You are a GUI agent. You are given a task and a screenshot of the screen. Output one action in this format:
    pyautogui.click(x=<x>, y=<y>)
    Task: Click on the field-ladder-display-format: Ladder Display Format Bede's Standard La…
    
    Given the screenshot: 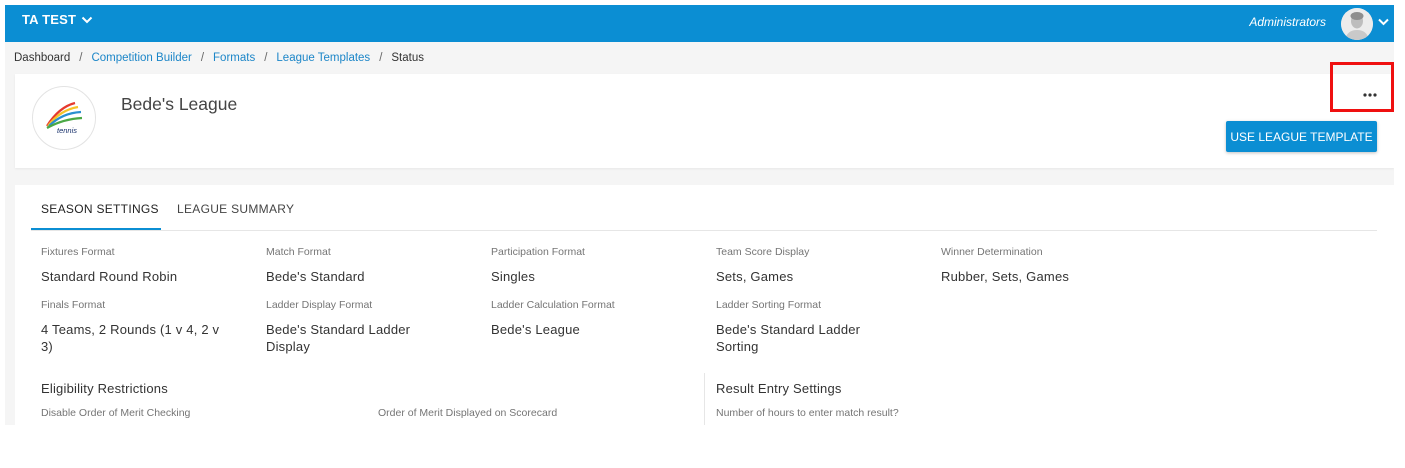 What is the action you would take?
    pyautogui.click(x=361, y=327)
    